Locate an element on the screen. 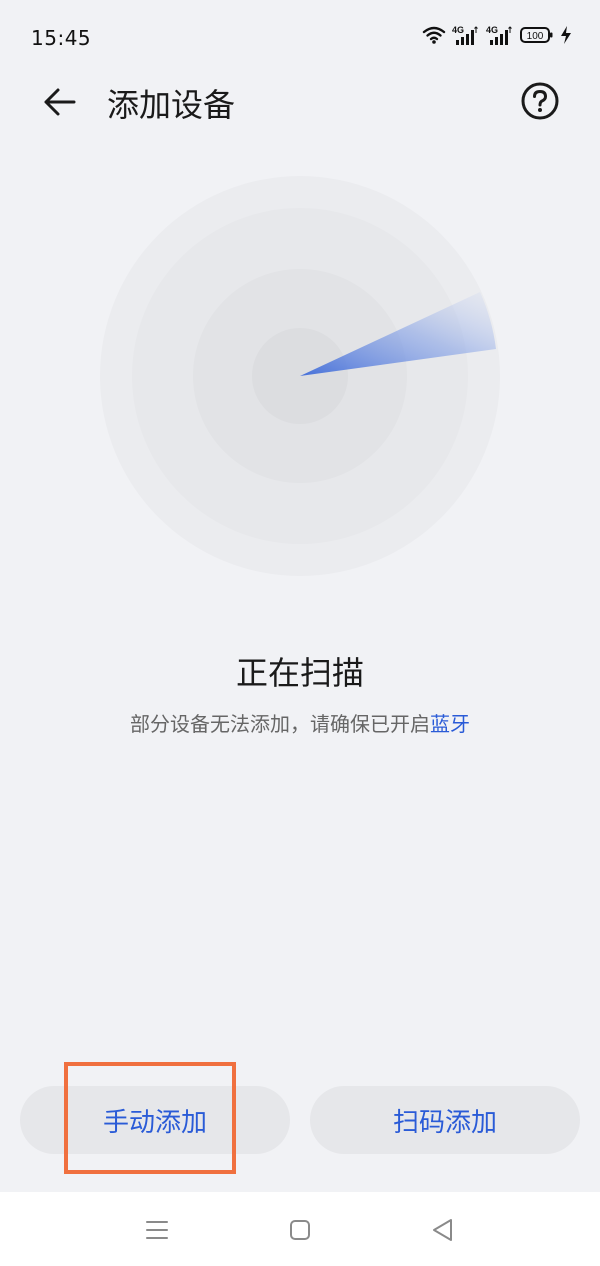  status-time: 15:45 is located at coordinates (61, 38).